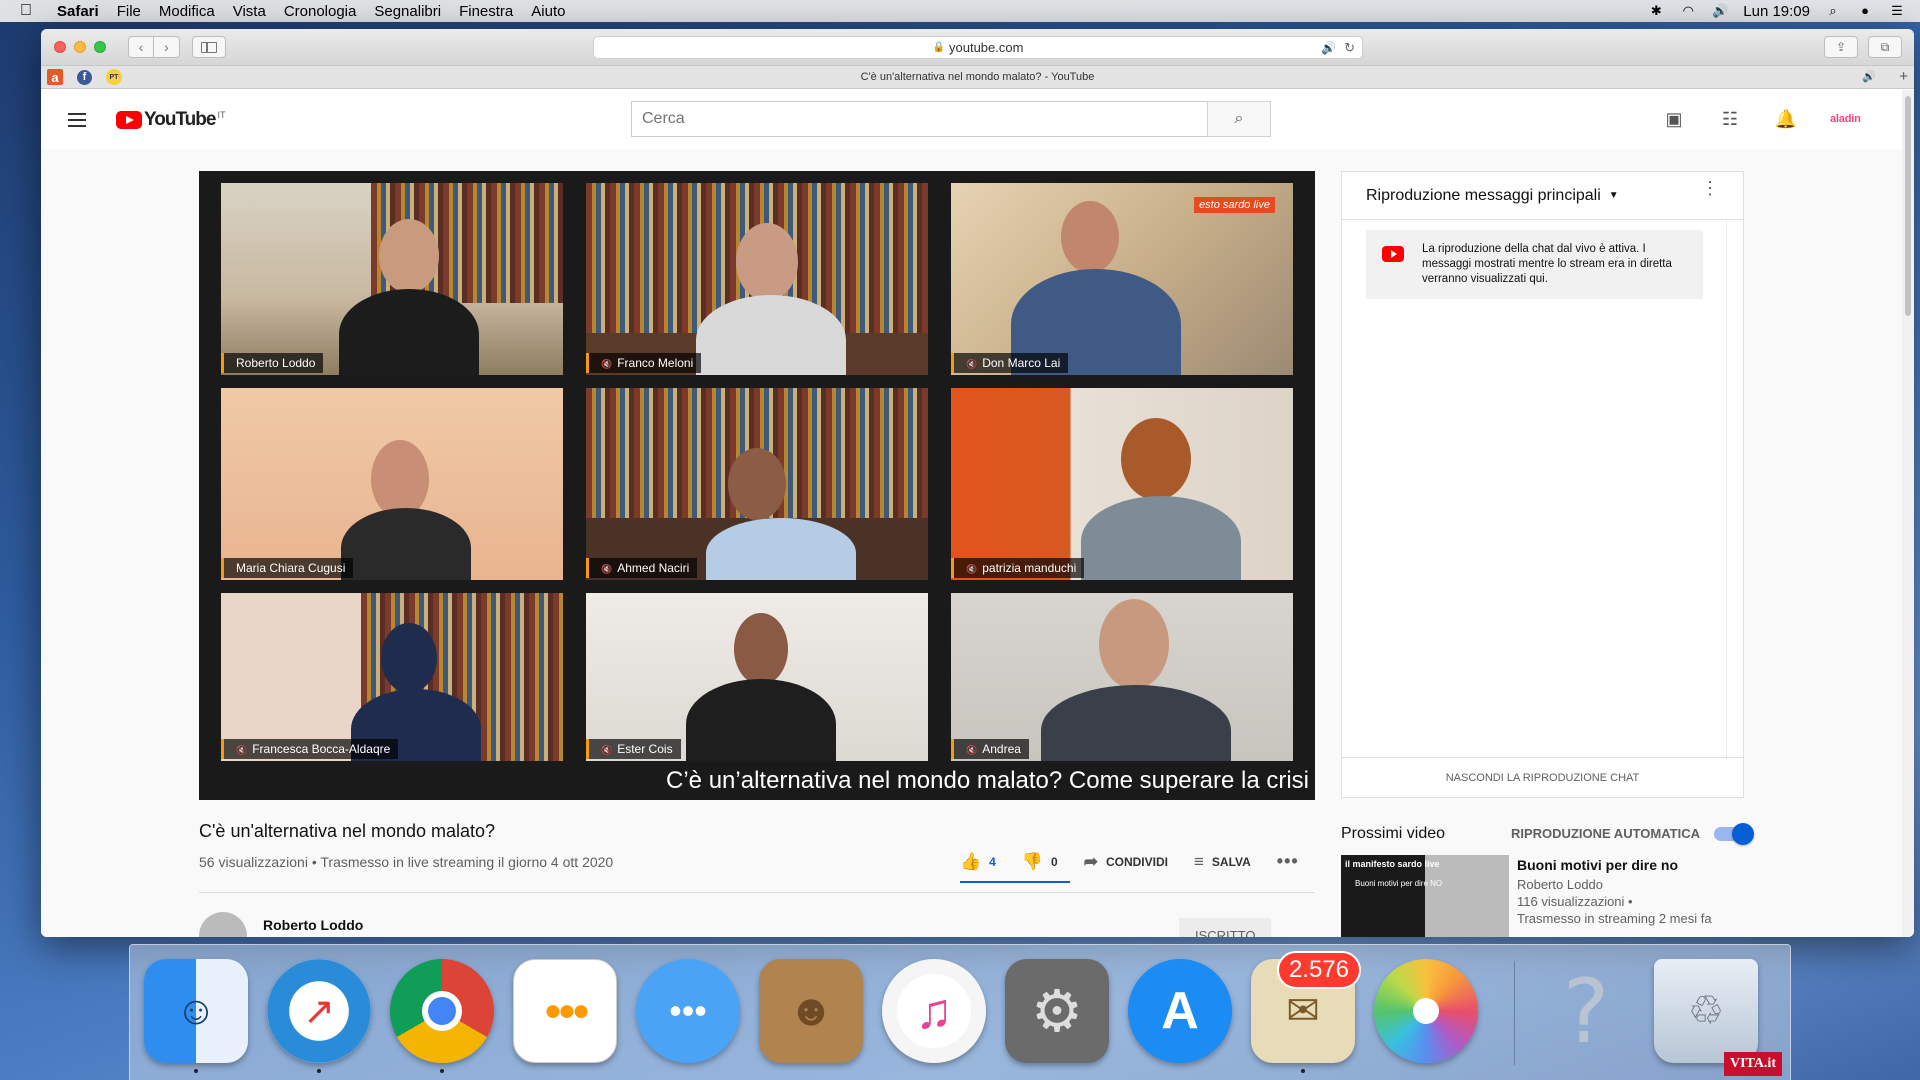 The height and width of the screenshot is (1080, 1920). I want to click on video-title: C'è un'alternativa nel mondo malato?, so click(347, 831).